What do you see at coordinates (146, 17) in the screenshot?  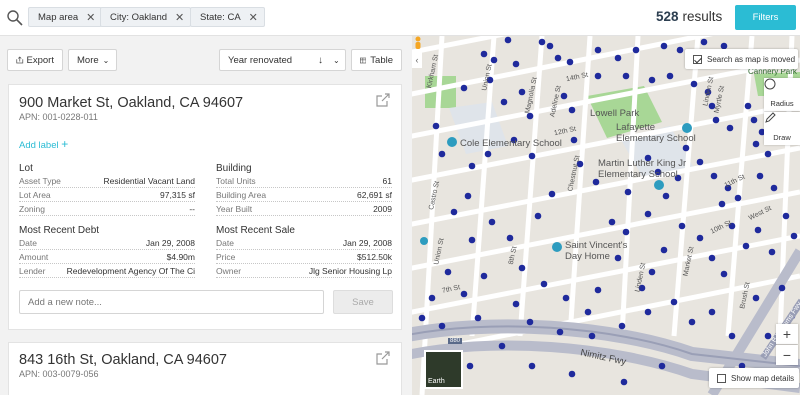 I see `filter-chip-city: City: Oakland ✕` at bounding box center [146, 17].